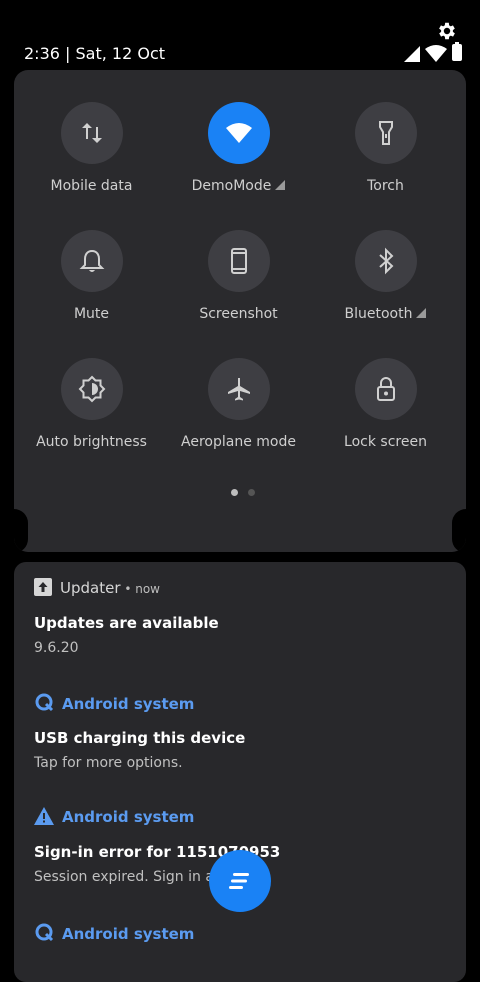  What do you see at coordinates (251, 492) in the screenshot?
I see `page-dot` at bounding box center [251, 492].